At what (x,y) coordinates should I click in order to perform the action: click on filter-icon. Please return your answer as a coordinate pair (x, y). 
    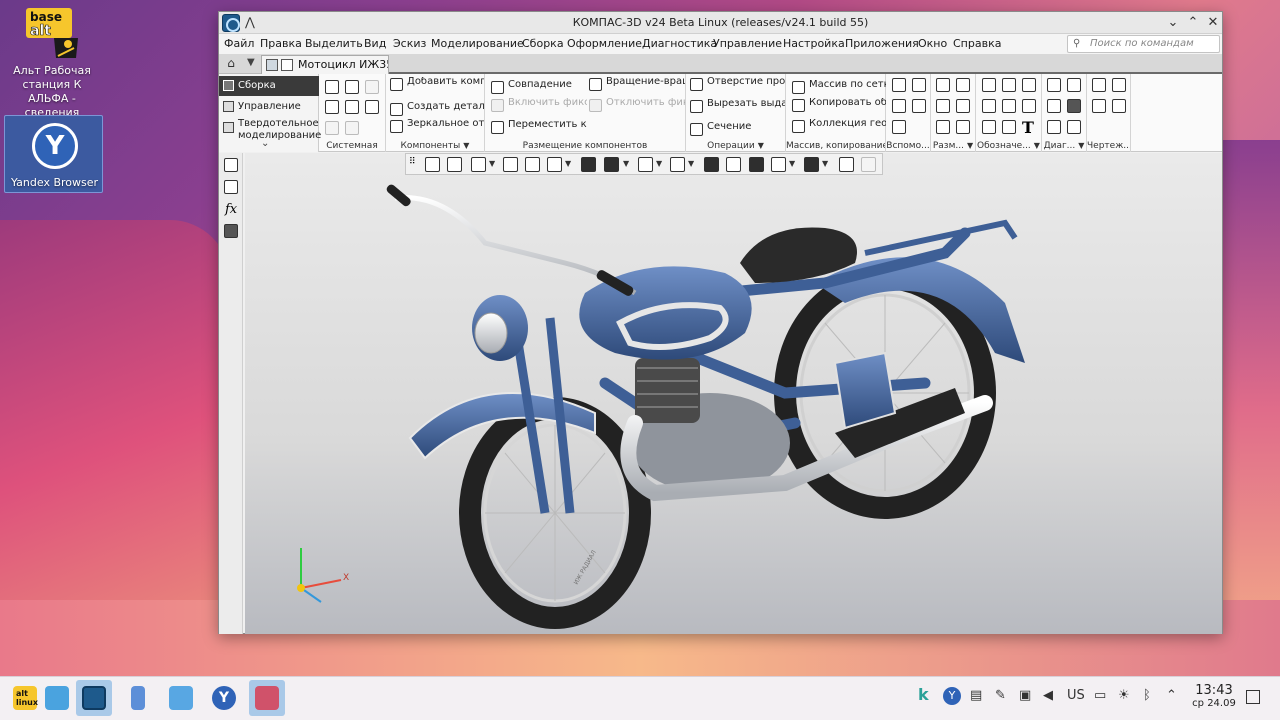
    Looking at the image, I should click on (811, 164).